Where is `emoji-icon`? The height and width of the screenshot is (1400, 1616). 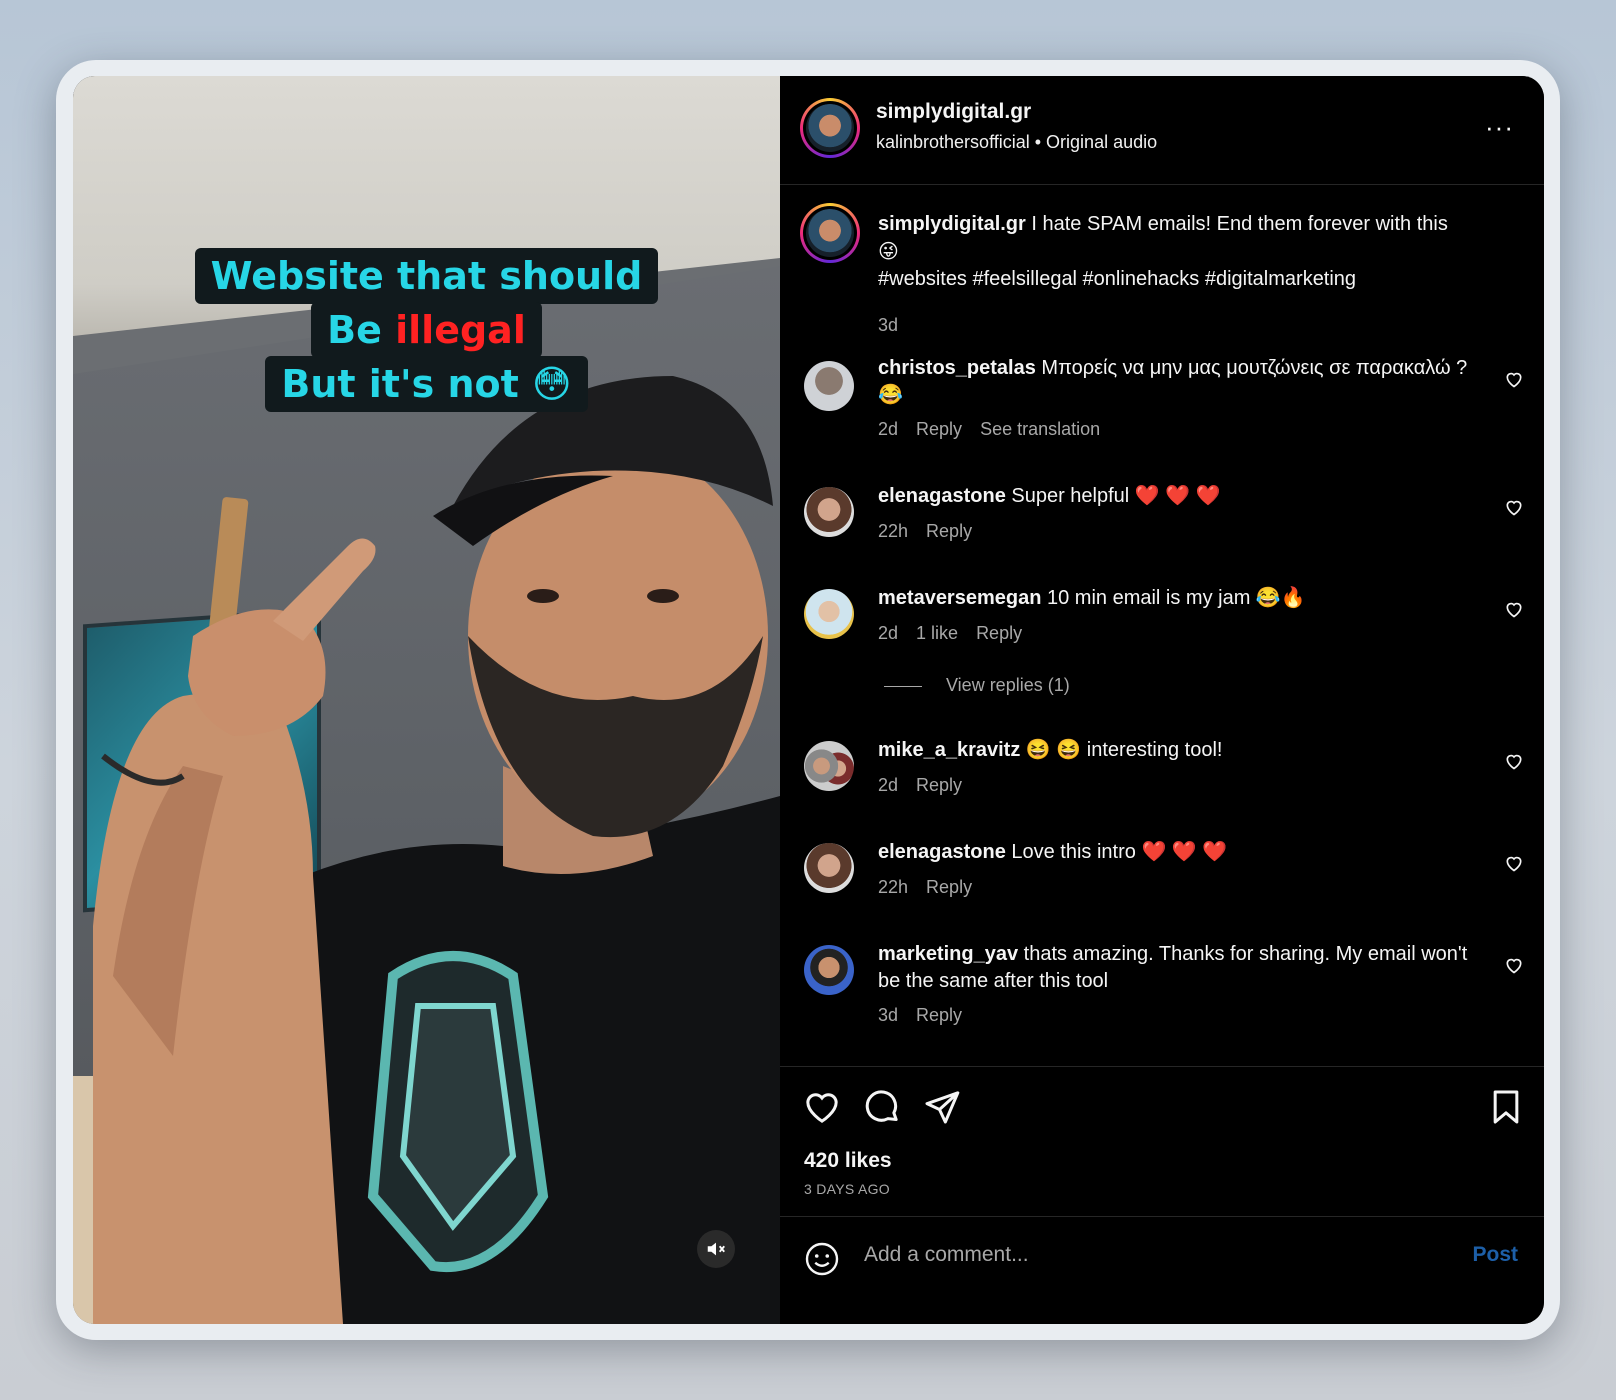 emoji-icon is located at coordinates (822, 1259).